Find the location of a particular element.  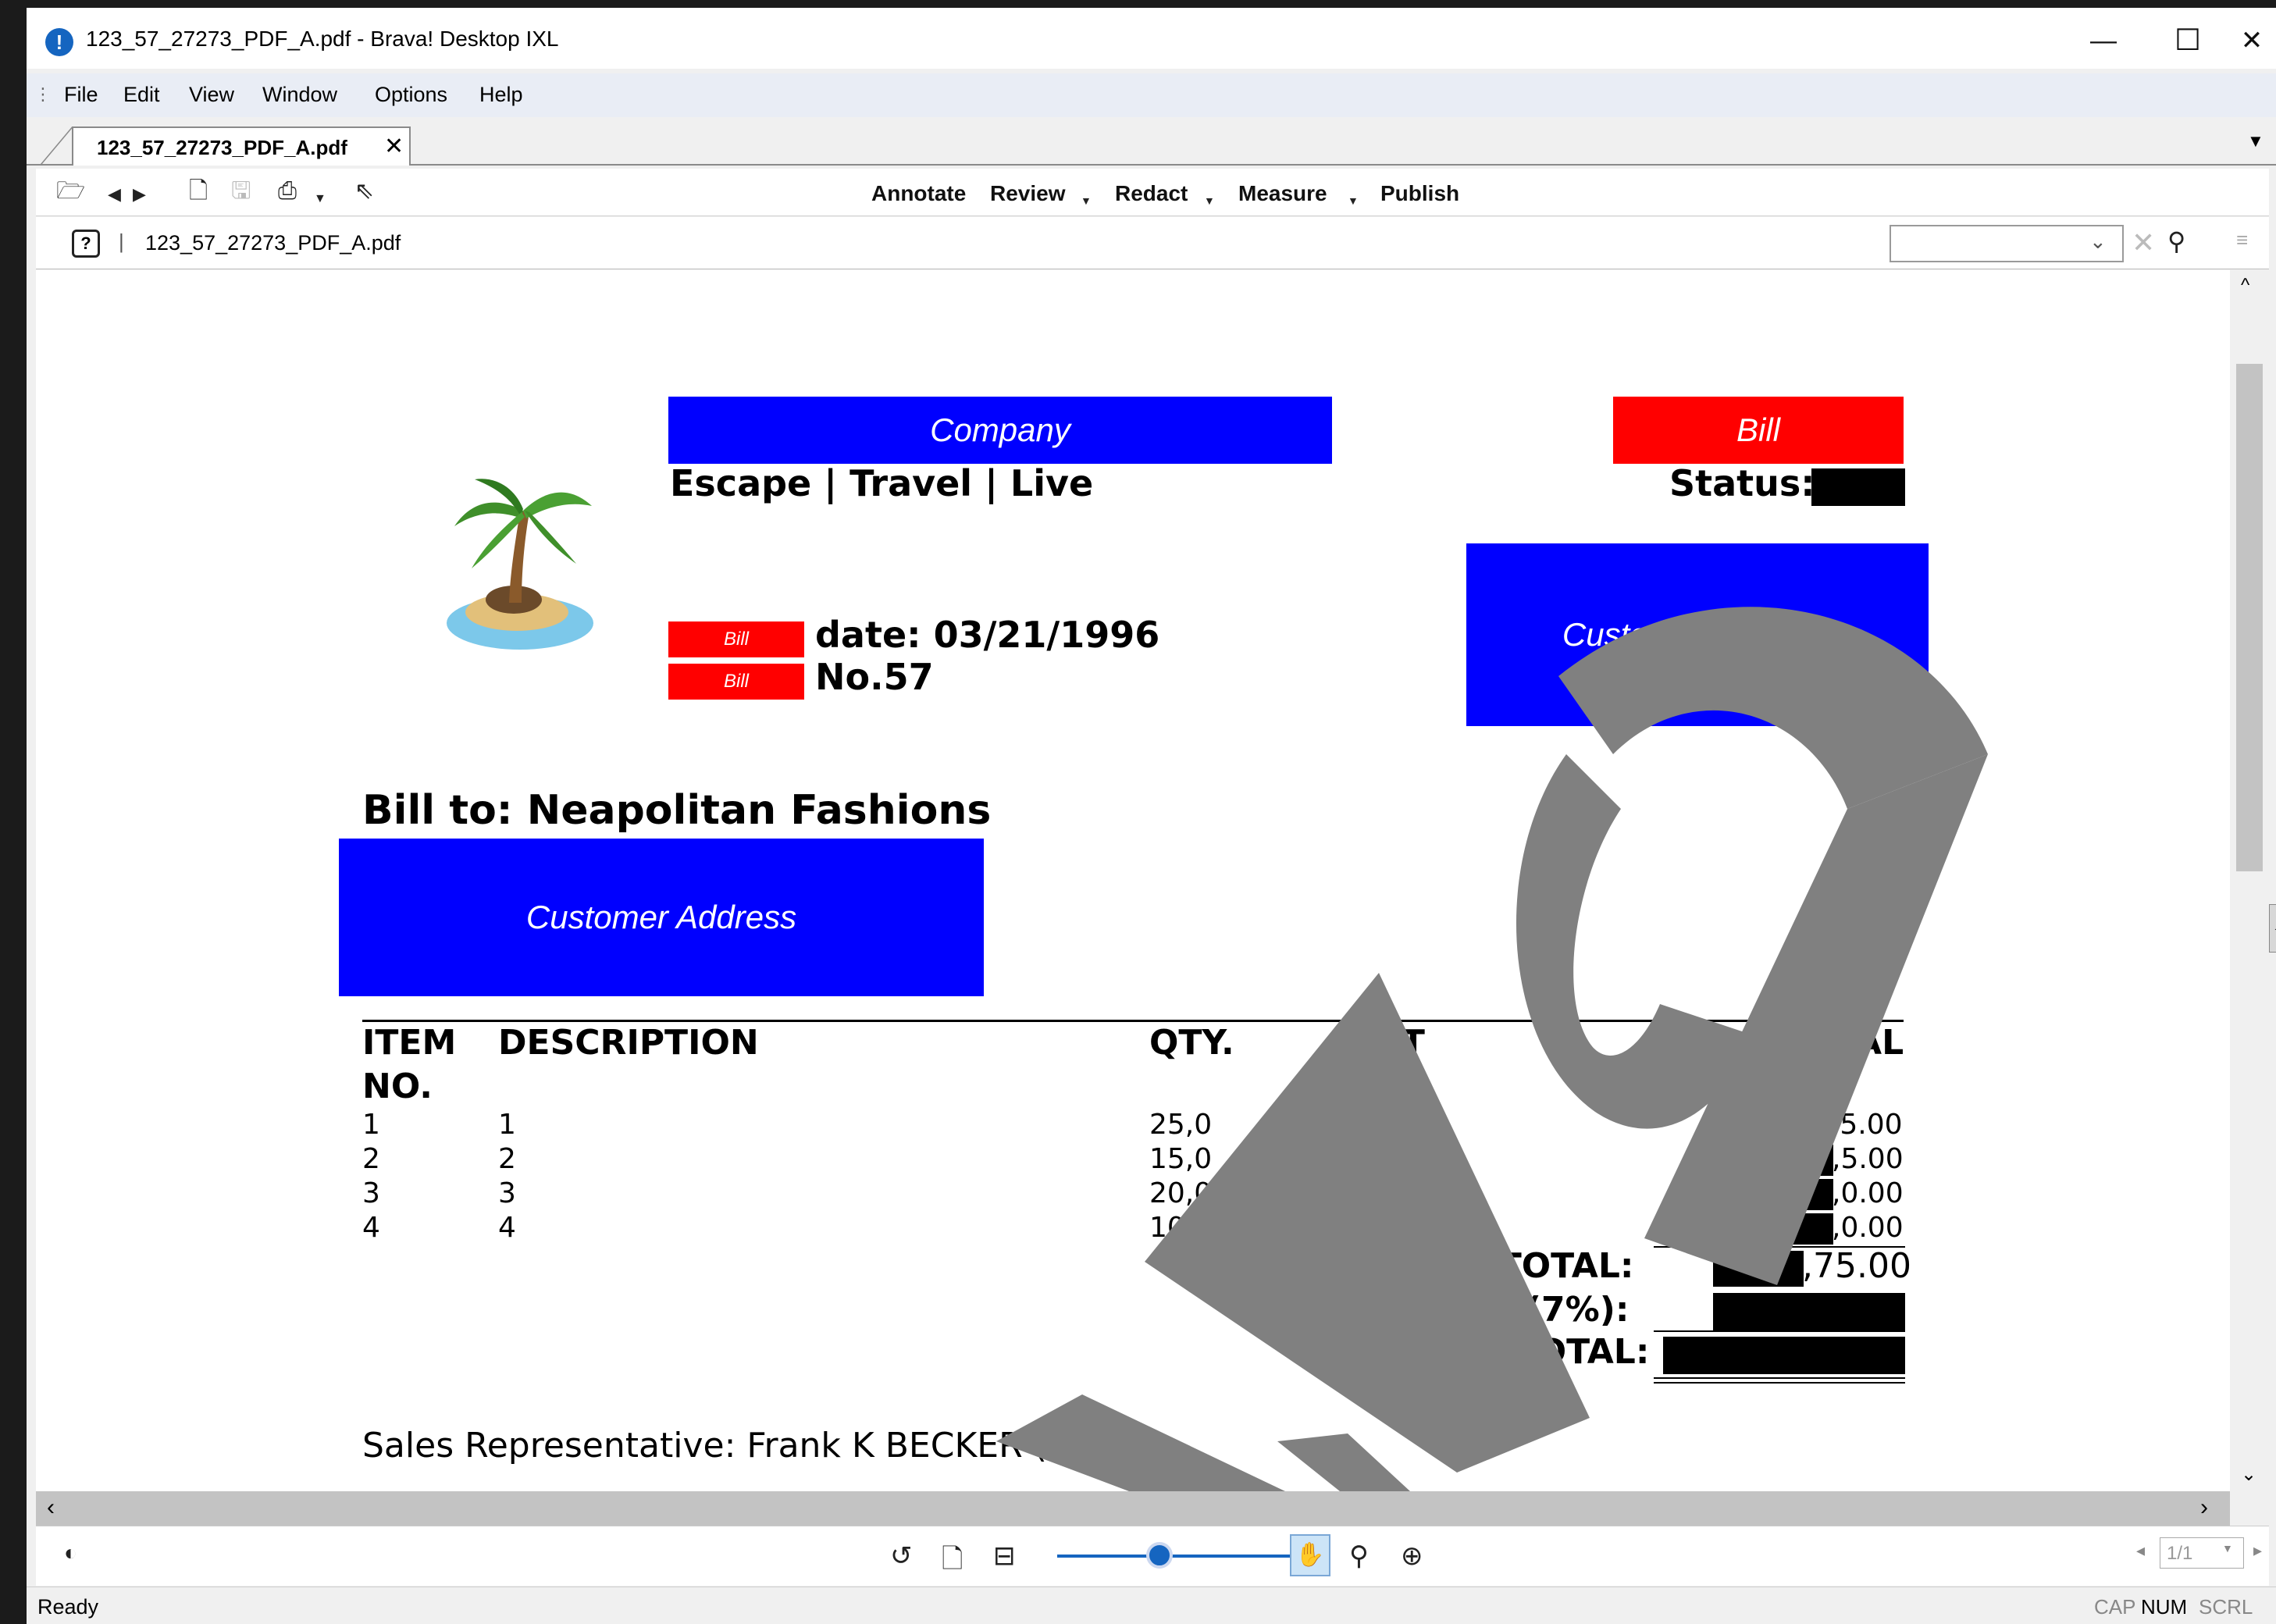

review-dropdown-icon: ▼ is located at coordinates (1086, 200).